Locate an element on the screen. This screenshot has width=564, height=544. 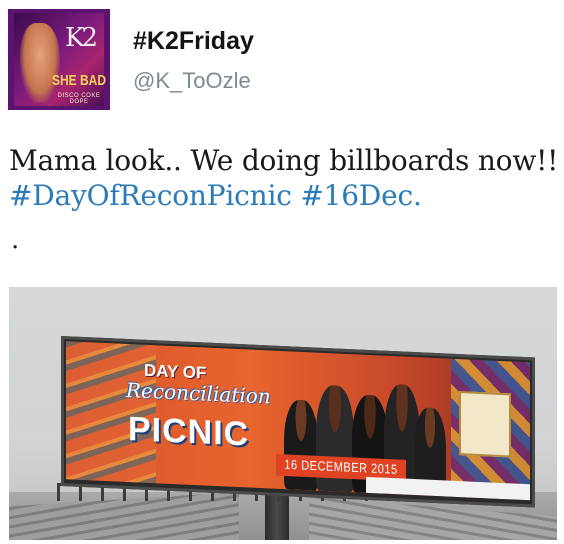
avatar-logo: K2 is located at coordinates (81, 38).